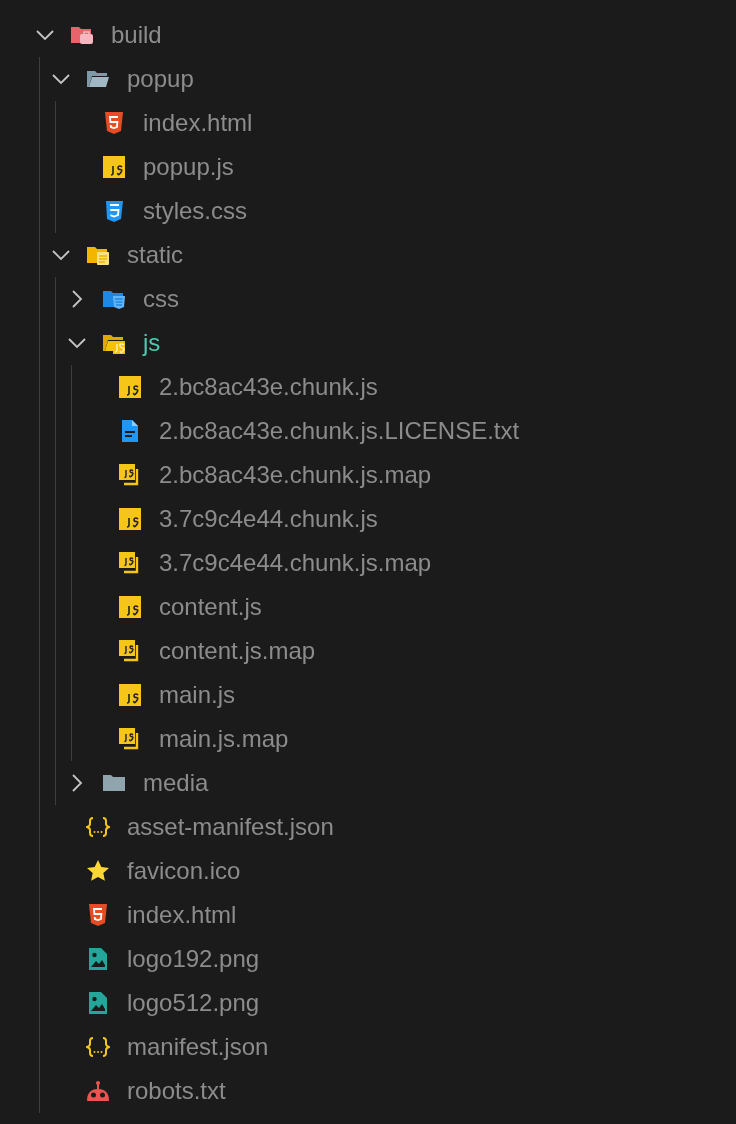 Image resolution: width=736 pixels, height=1124 pixels. I want to click on file-name: asset-manifest.json, so click(230, 827).